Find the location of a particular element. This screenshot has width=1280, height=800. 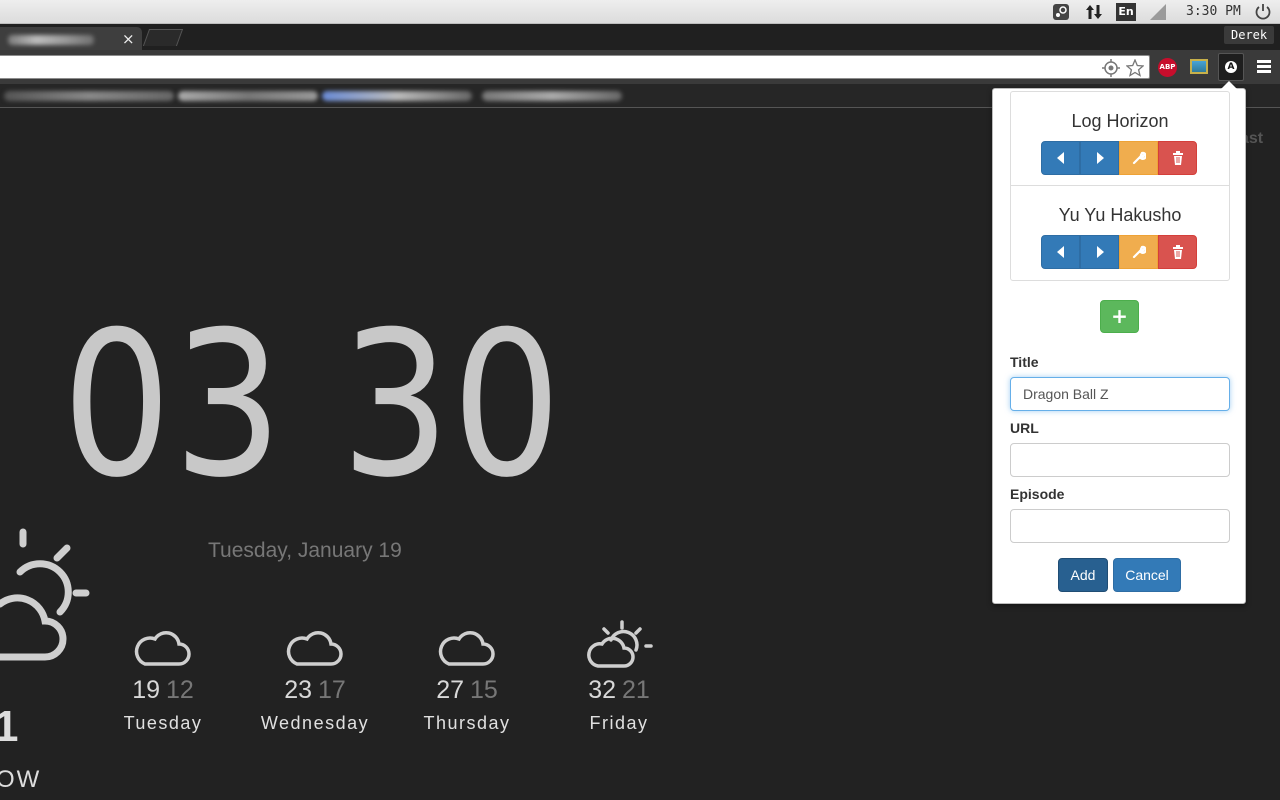

forecast-low: 12 is located at coordinates (180, 690).